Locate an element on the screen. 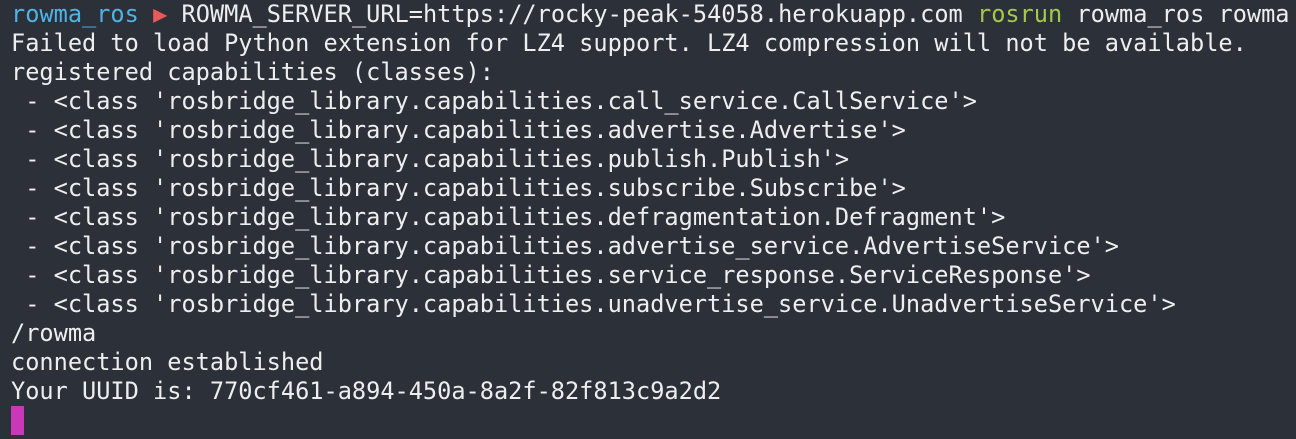  command-args: rowma_ros rowma is located at coordinates (1183, 14).